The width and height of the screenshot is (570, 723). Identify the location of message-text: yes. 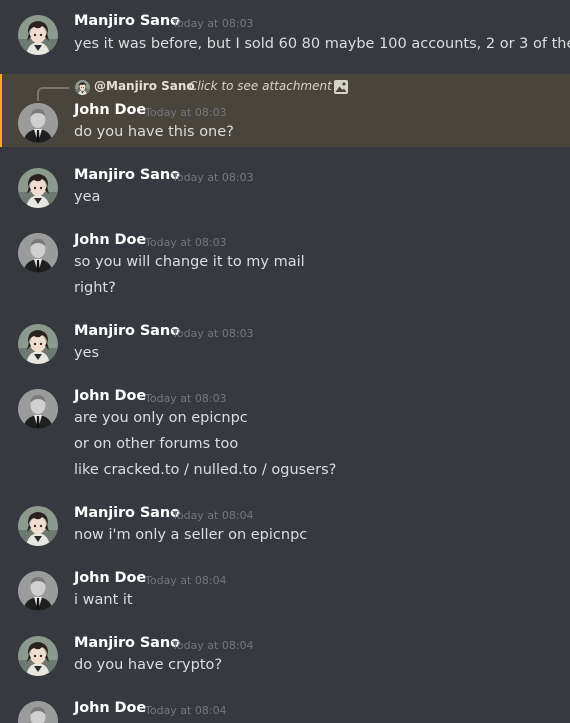
(87, 353).